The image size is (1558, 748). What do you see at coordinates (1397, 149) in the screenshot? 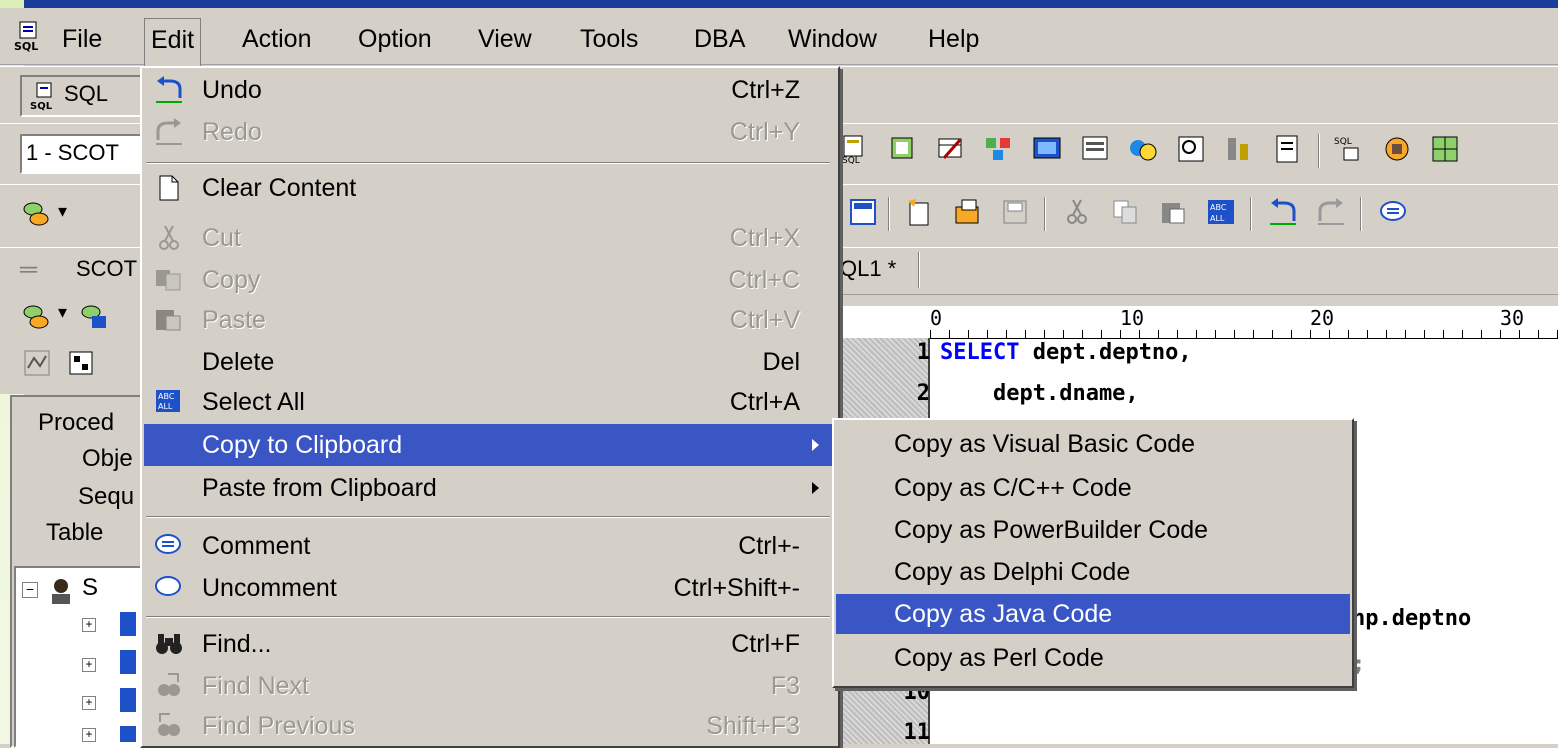
I see `wizard-icon` at bounding box center [1397, 149].